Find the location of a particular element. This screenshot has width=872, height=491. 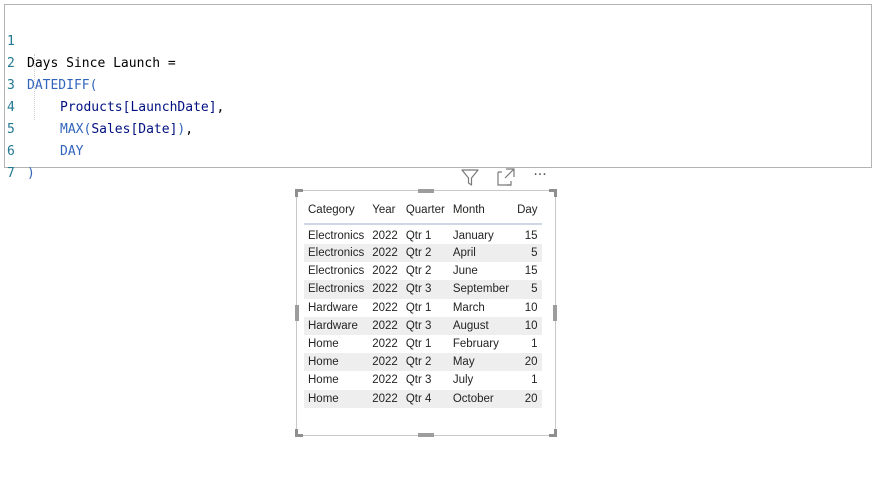

cell-quarter: Qtr 4 is located at coordinates (425, 398).